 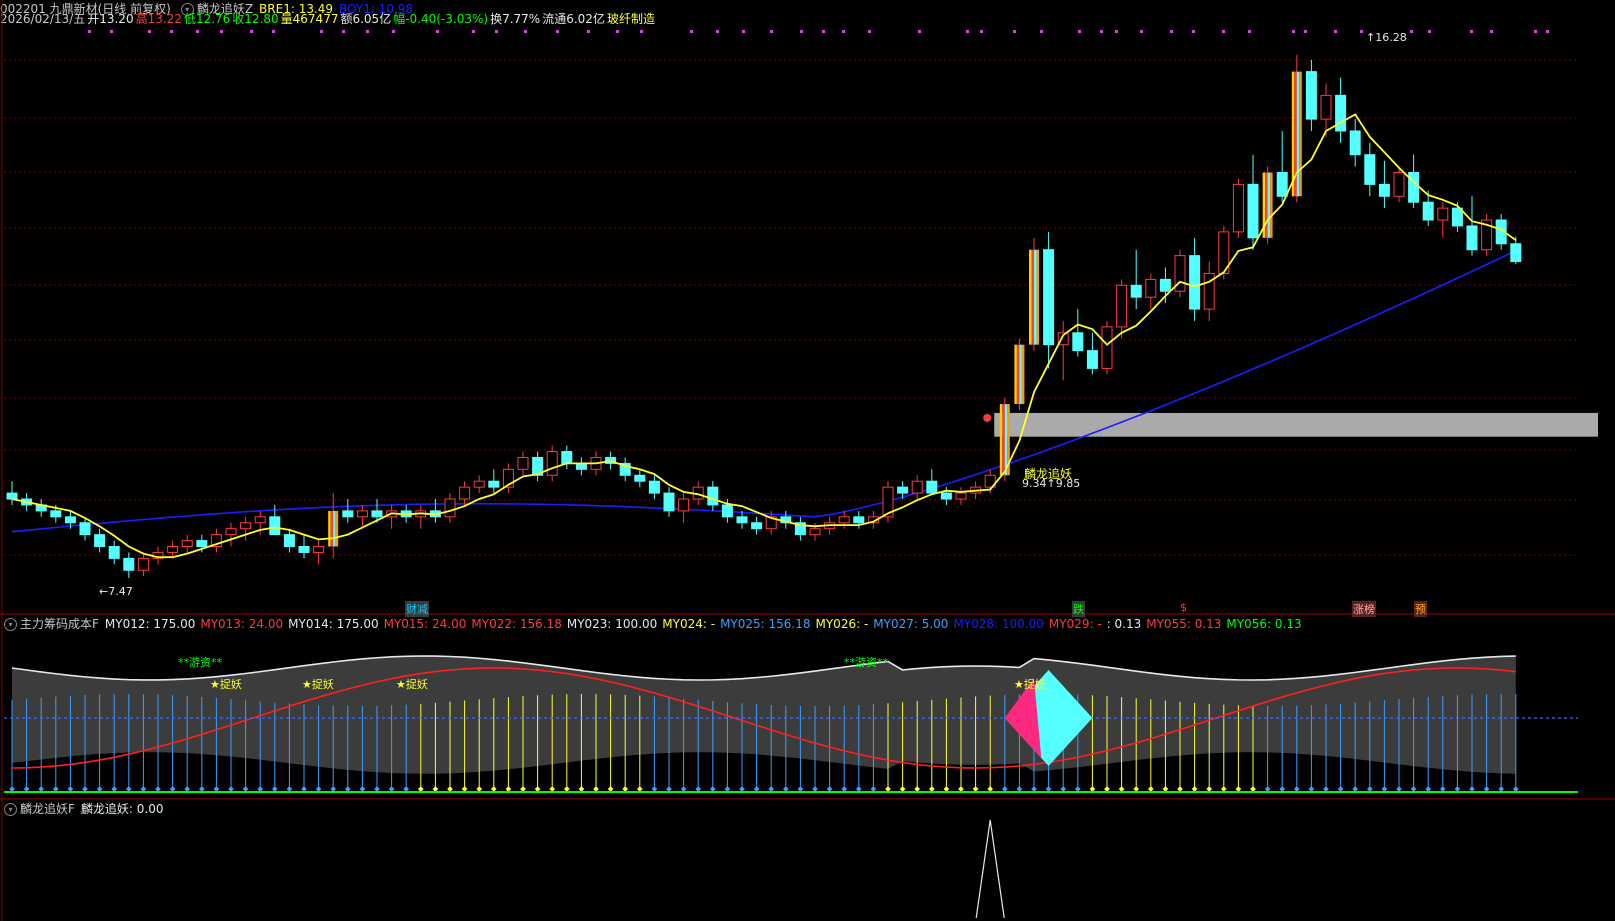 What do you see at coordinates (226, 684) in the screenshot?
I see `zhuoyao-tag-1: ★捉妖` at bounding box center [226, 684].